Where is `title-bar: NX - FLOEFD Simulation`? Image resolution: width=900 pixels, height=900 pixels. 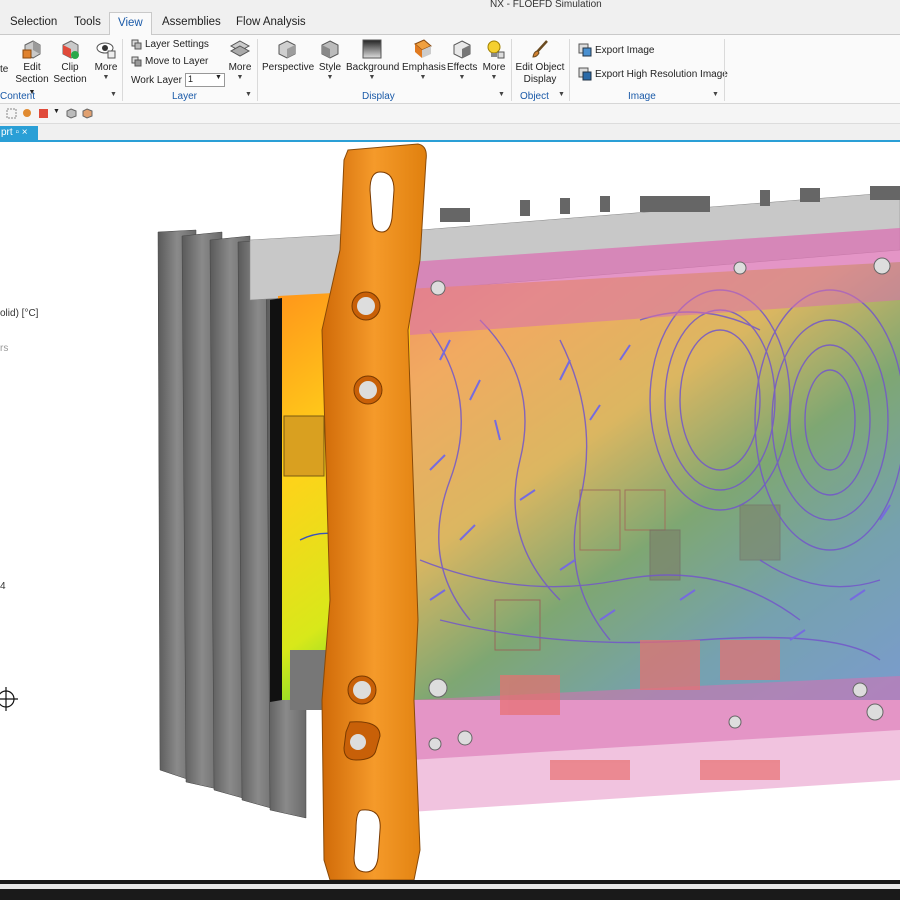
title-bar: NX - FLOEFD Simulation is located at coordinates (450, 6).